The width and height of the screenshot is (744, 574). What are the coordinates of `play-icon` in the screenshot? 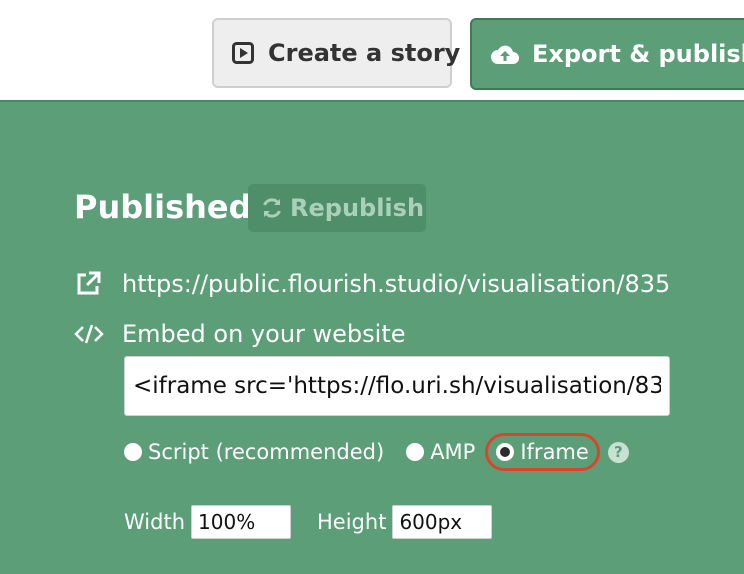 It's located at (243, 53).